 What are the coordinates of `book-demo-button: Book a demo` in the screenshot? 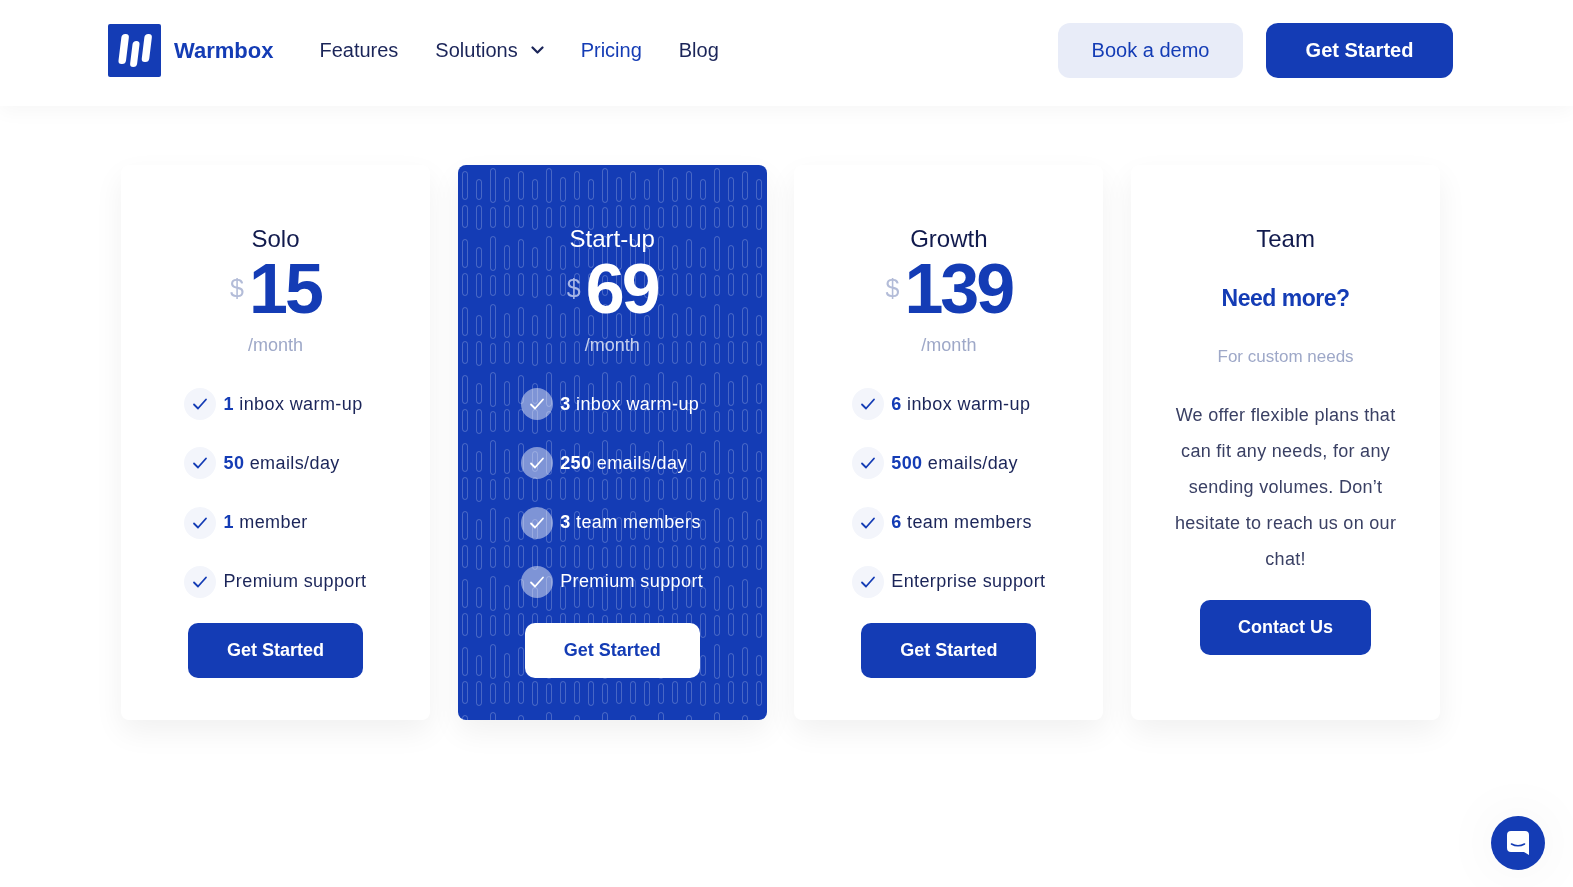 It's located at (1150, 50).